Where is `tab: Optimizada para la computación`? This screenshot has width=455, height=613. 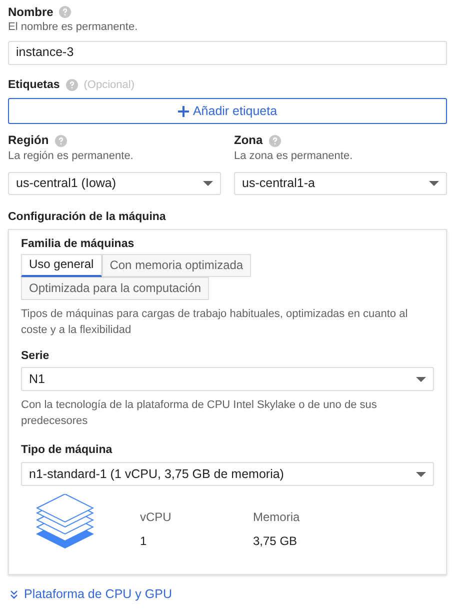
tab: Optimizada para la computación is located at coordinates (115, 288).